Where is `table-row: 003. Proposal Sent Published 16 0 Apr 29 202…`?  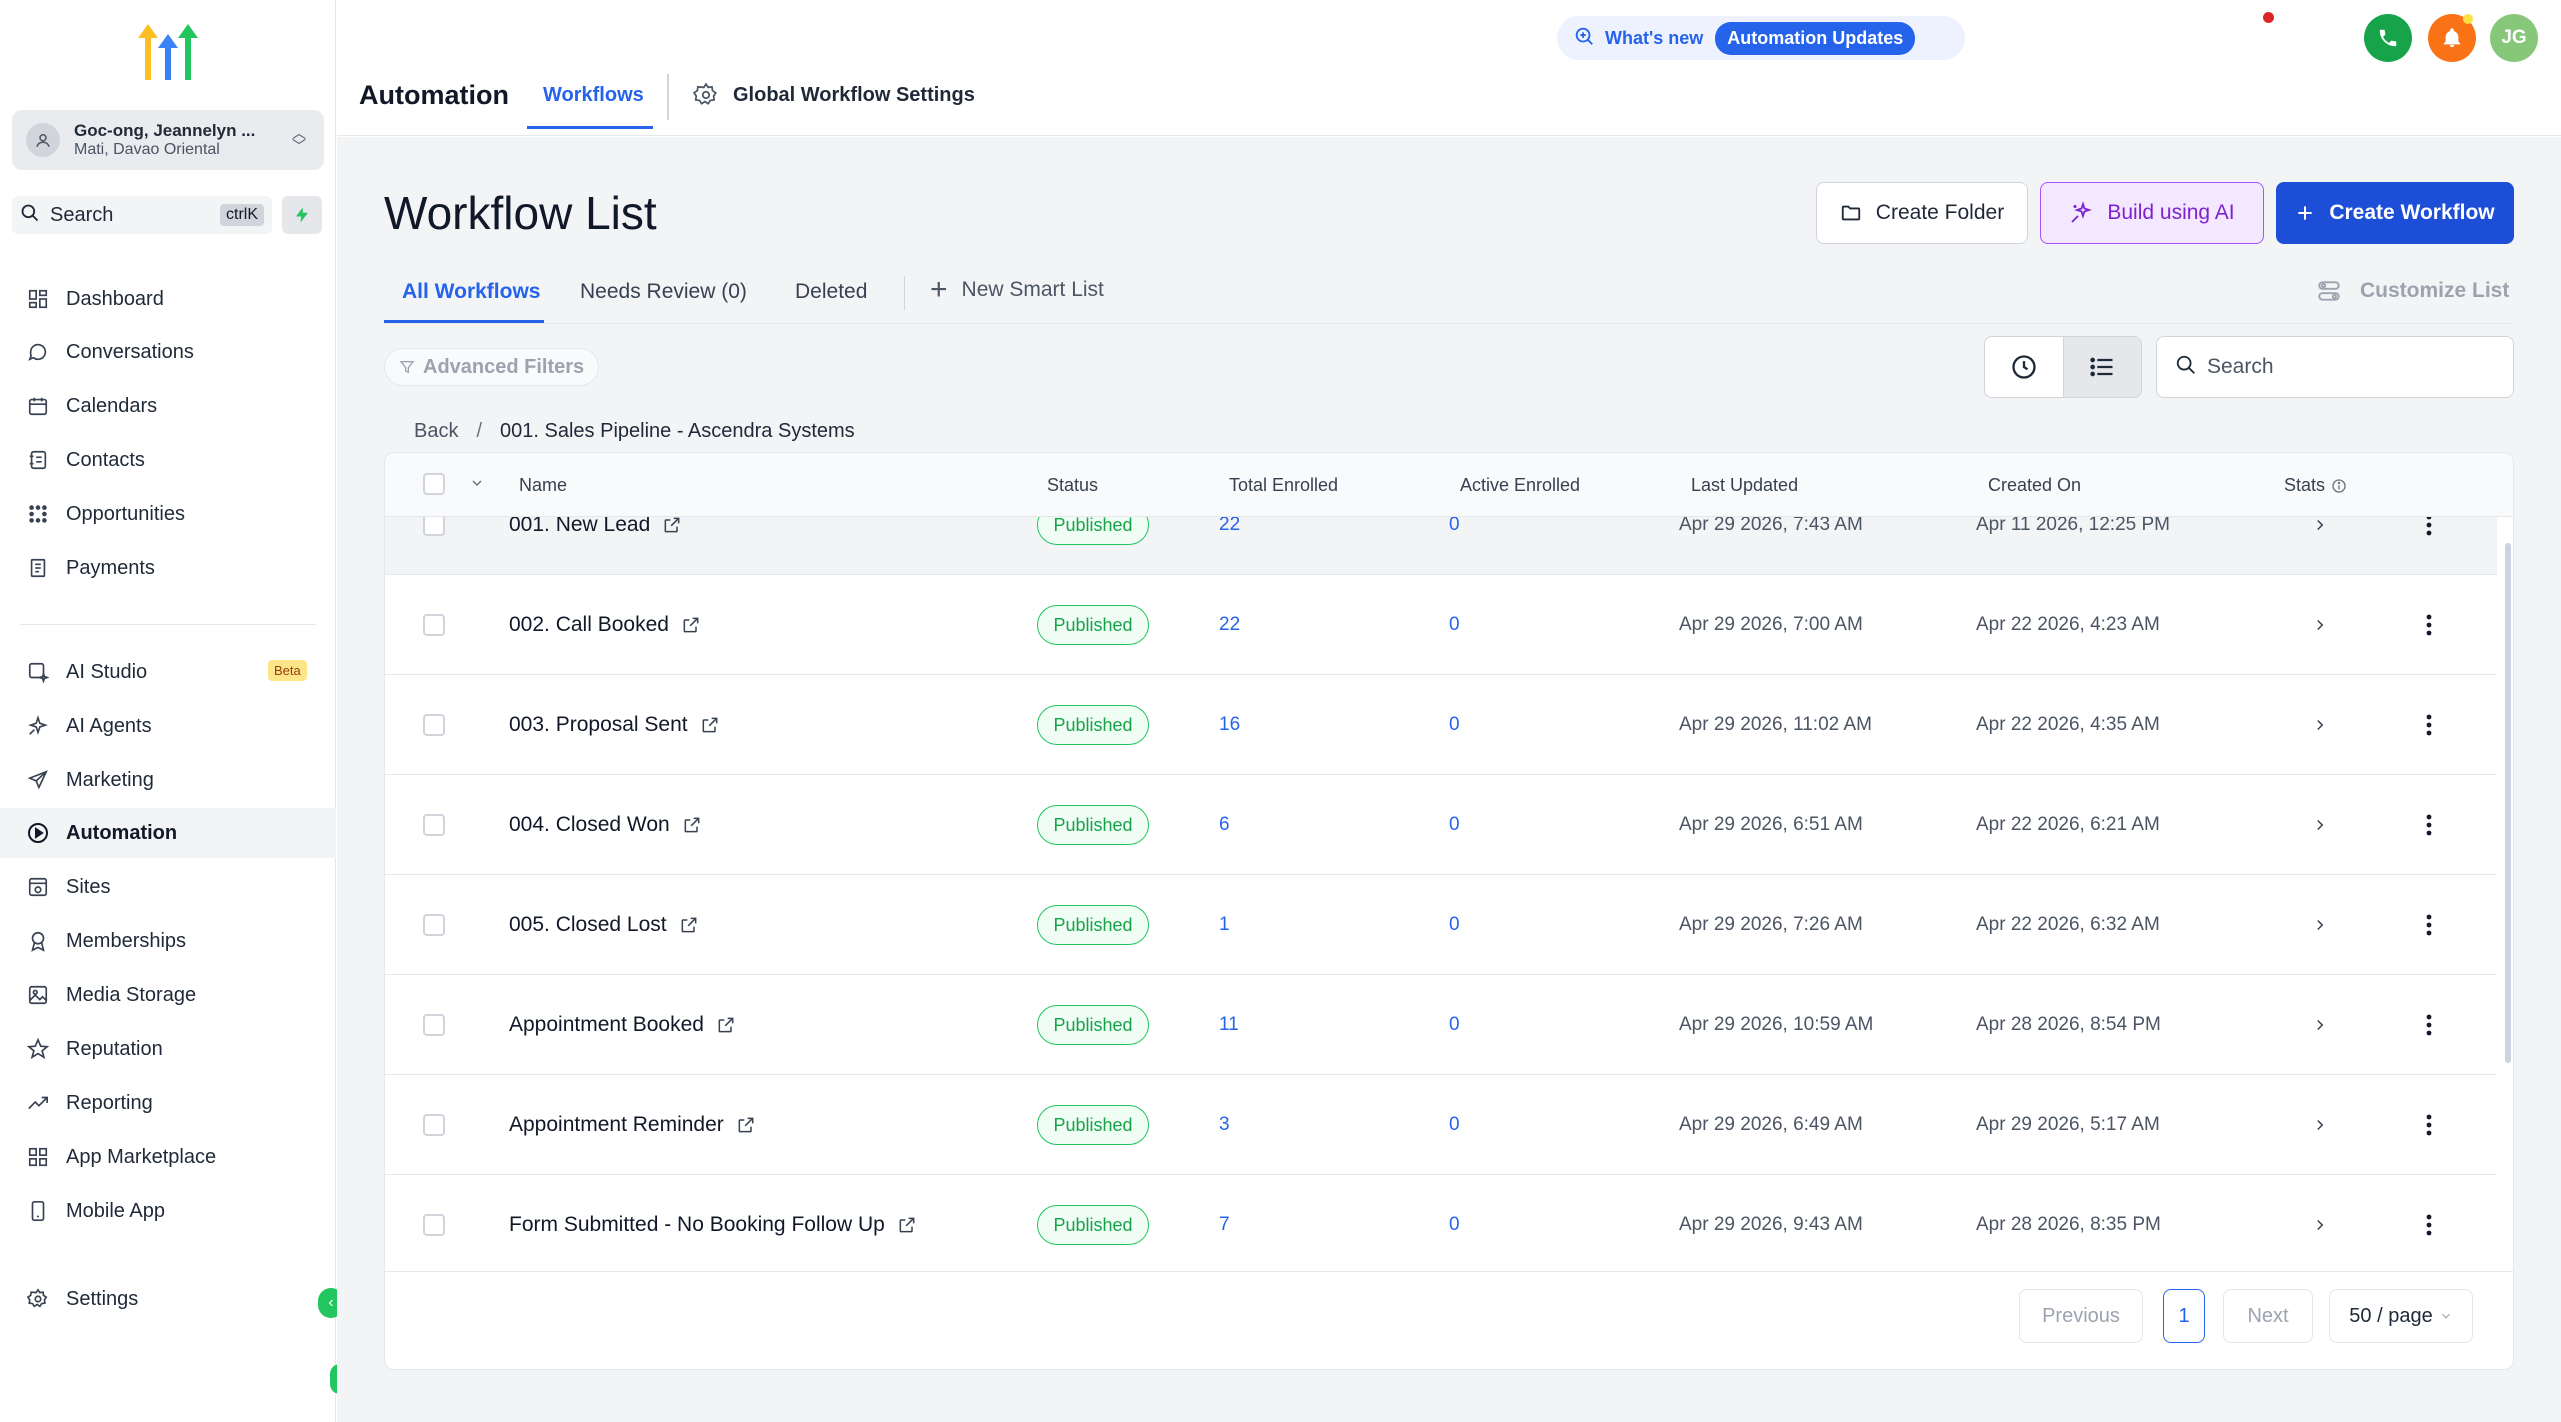 table-row: 003. Proposal Sent Published 16 0 Apr 29 202… is located at coordinates (1441, 725).